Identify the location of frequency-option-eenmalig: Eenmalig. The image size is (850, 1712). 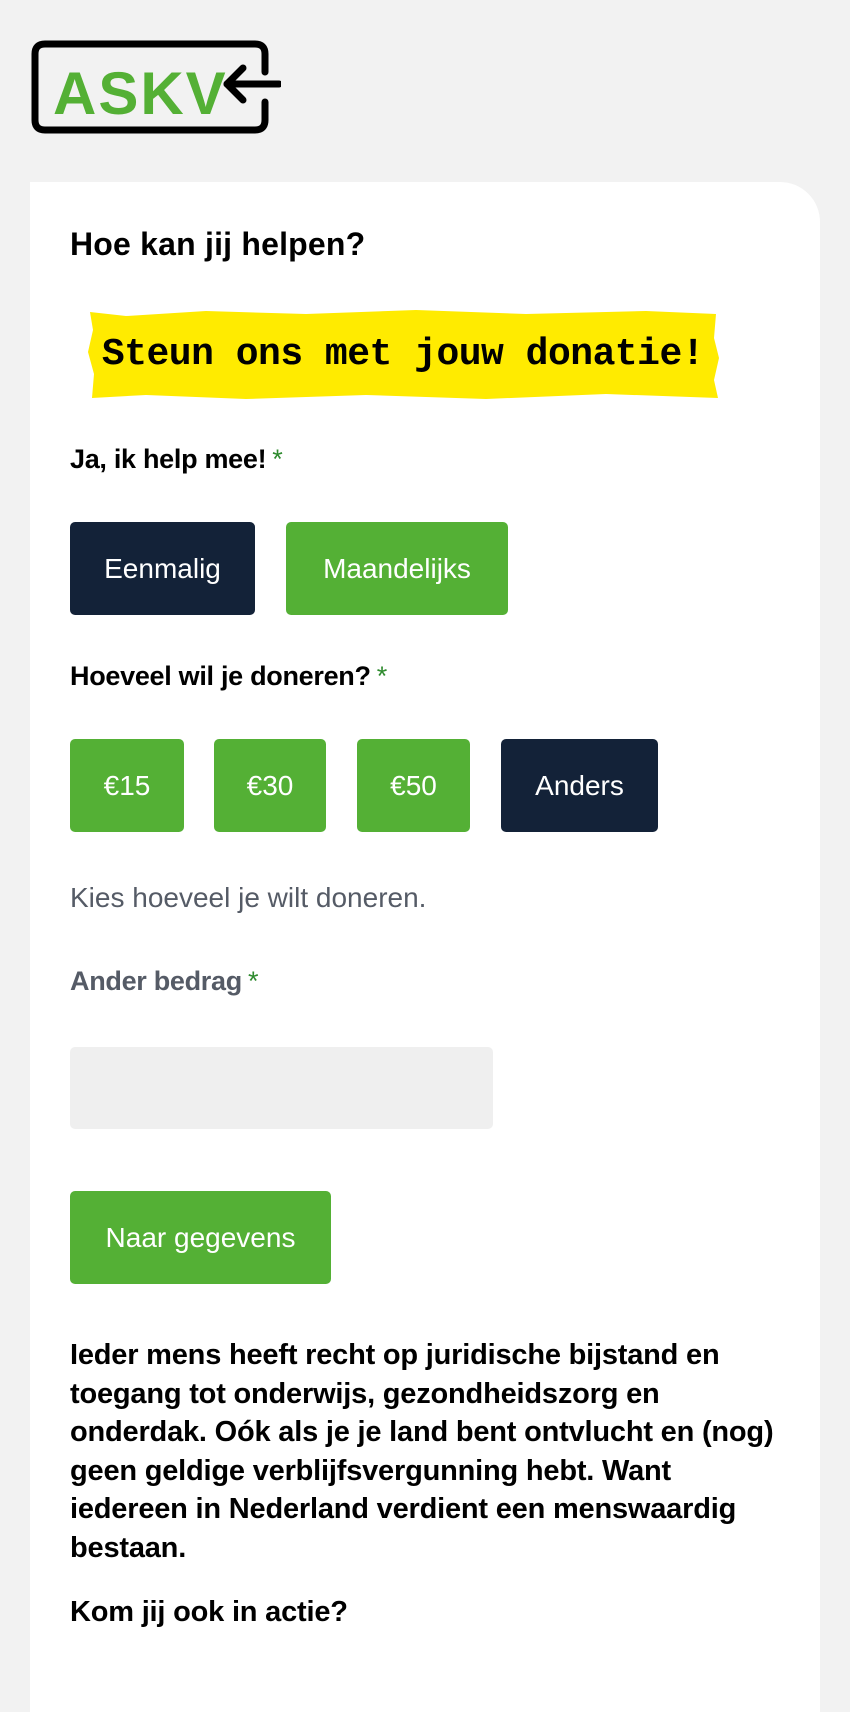
(162, 568).